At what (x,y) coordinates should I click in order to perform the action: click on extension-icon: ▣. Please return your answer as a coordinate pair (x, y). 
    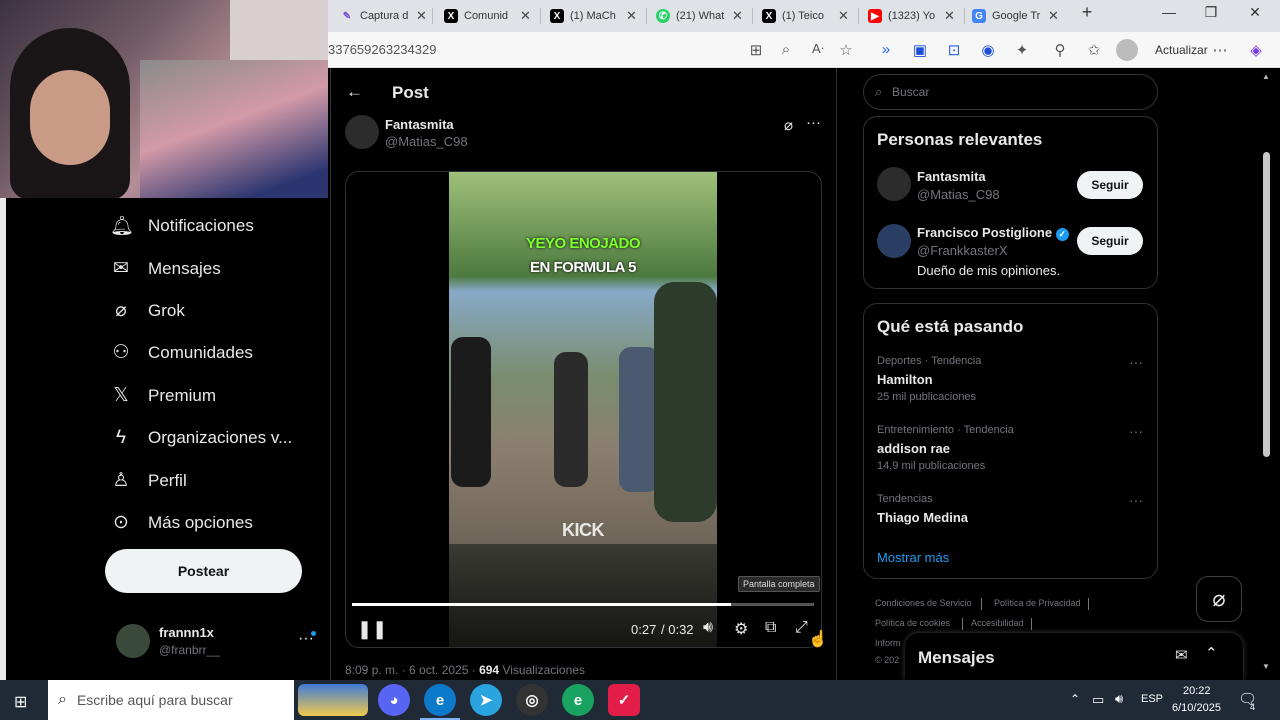
    Looking at the image, I should click on (920, 50).